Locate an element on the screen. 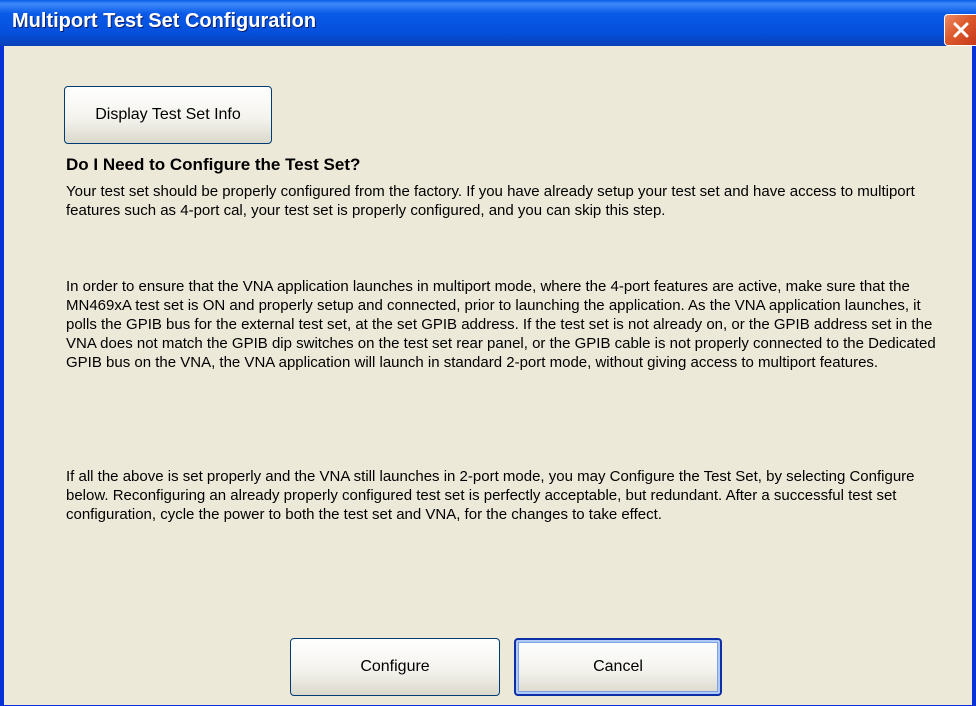 The height and width of the screenshot is (706, 976). close-button is located at coordinates (960, 30).